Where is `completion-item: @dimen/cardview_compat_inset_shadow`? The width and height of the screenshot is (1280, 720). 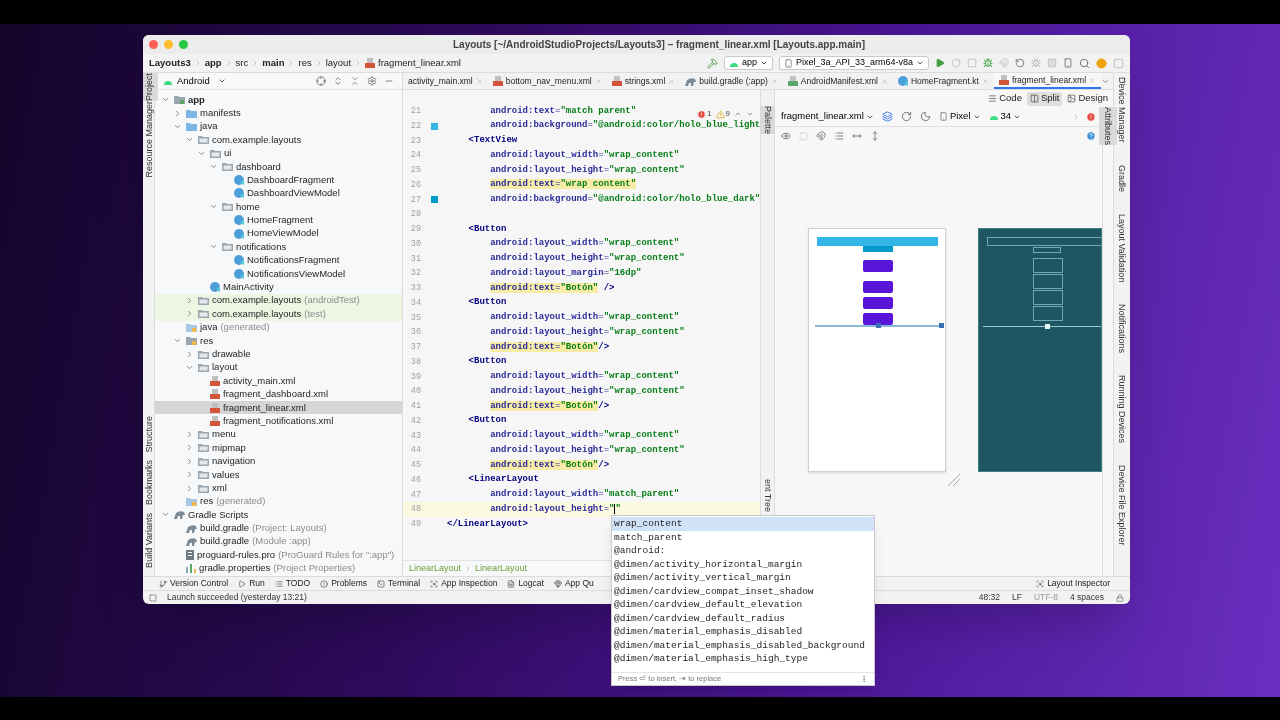 completion-item: @dimen/cardview_compat_inset_shadow is located at coordinates (743, 591).